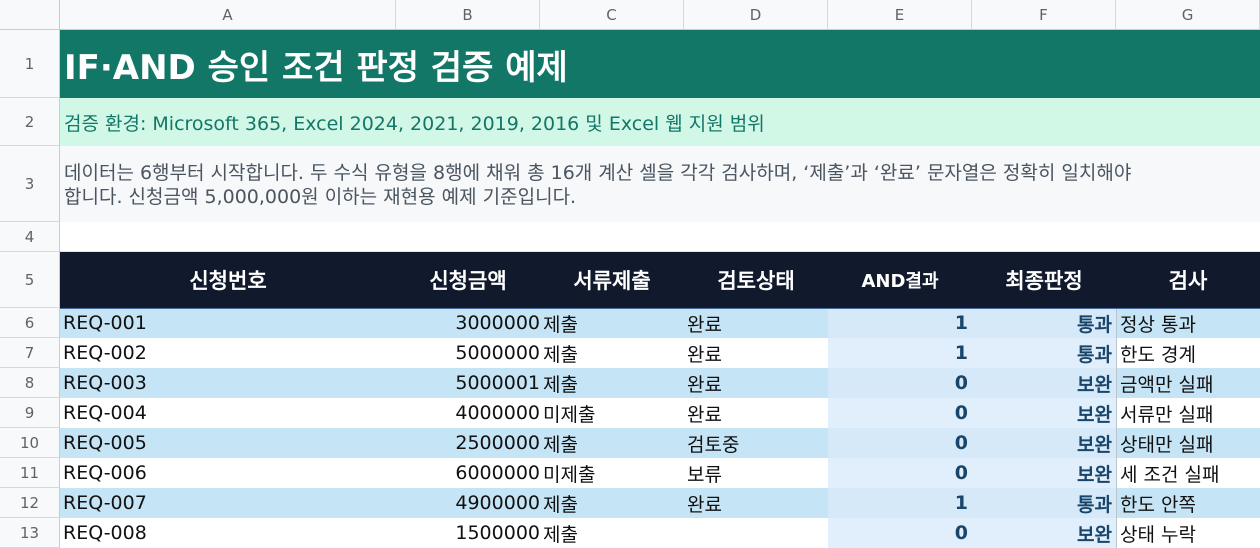 The width and height of the screenshot is (1260, 548). What do you see at coordinates (228, 383) in the screenshot?
I see `cell-id: REQ-003` at bounding box center [228, 383].